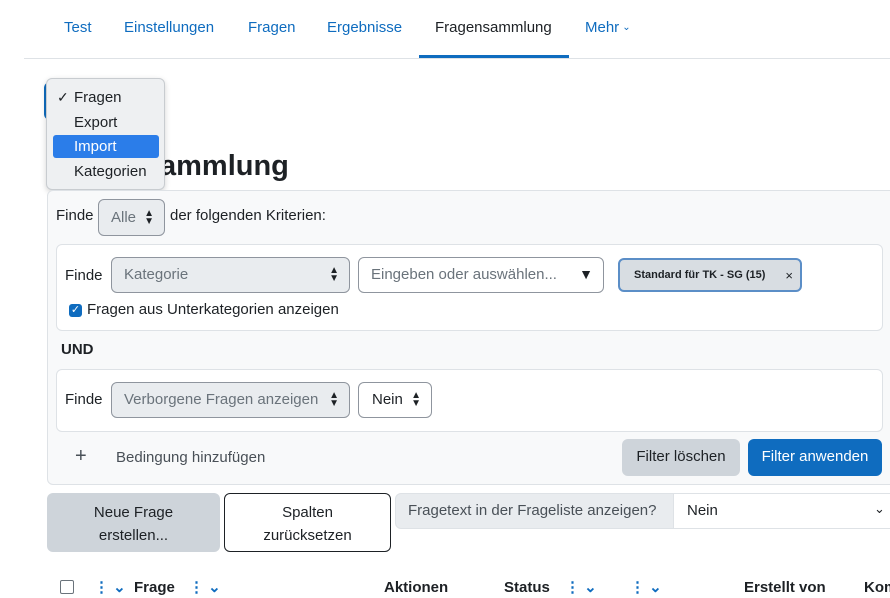 This screenshot has width=890, height=598. I want to click on active-tab-indicator, so click(494, 56).